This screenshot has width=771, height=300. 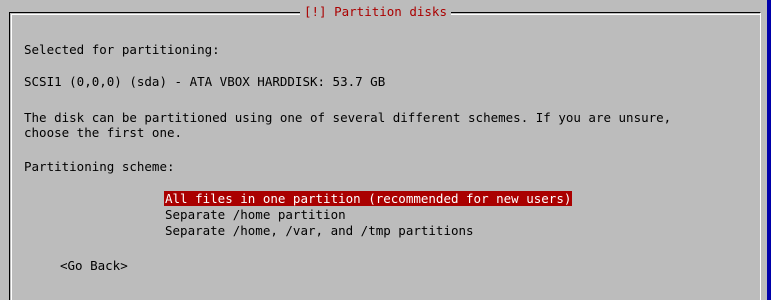 I want to click on selected-for-partitioning-label: Selected for partitioning:, so click(x=122, y=49).